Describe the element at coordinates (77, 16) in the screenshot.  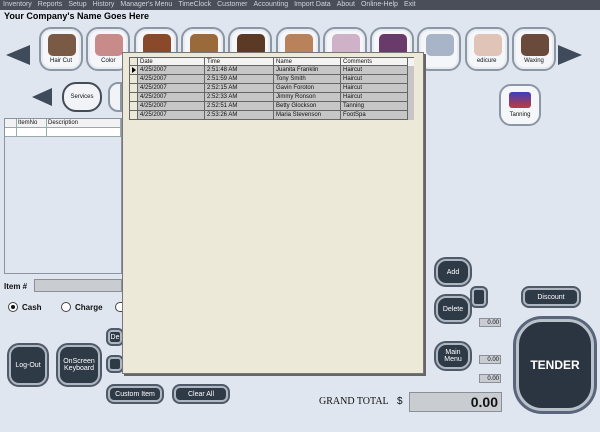
I see `company-name: Your Company's Name Goes Here` at that location.